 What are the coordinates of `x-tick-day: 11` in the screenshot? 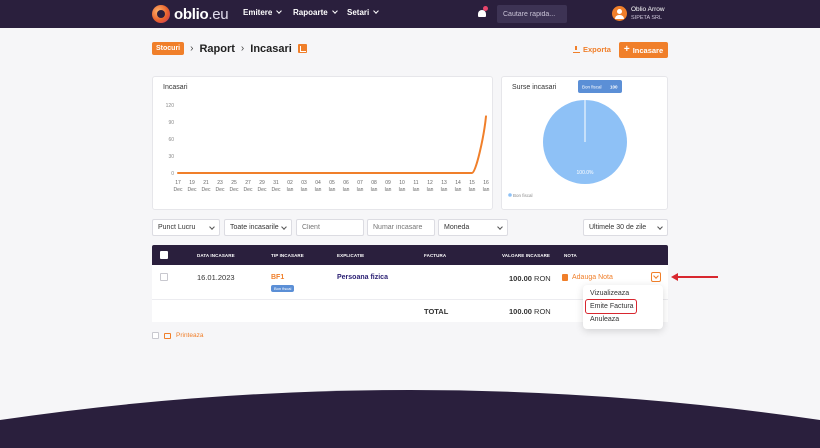 It's located at (415, 183).